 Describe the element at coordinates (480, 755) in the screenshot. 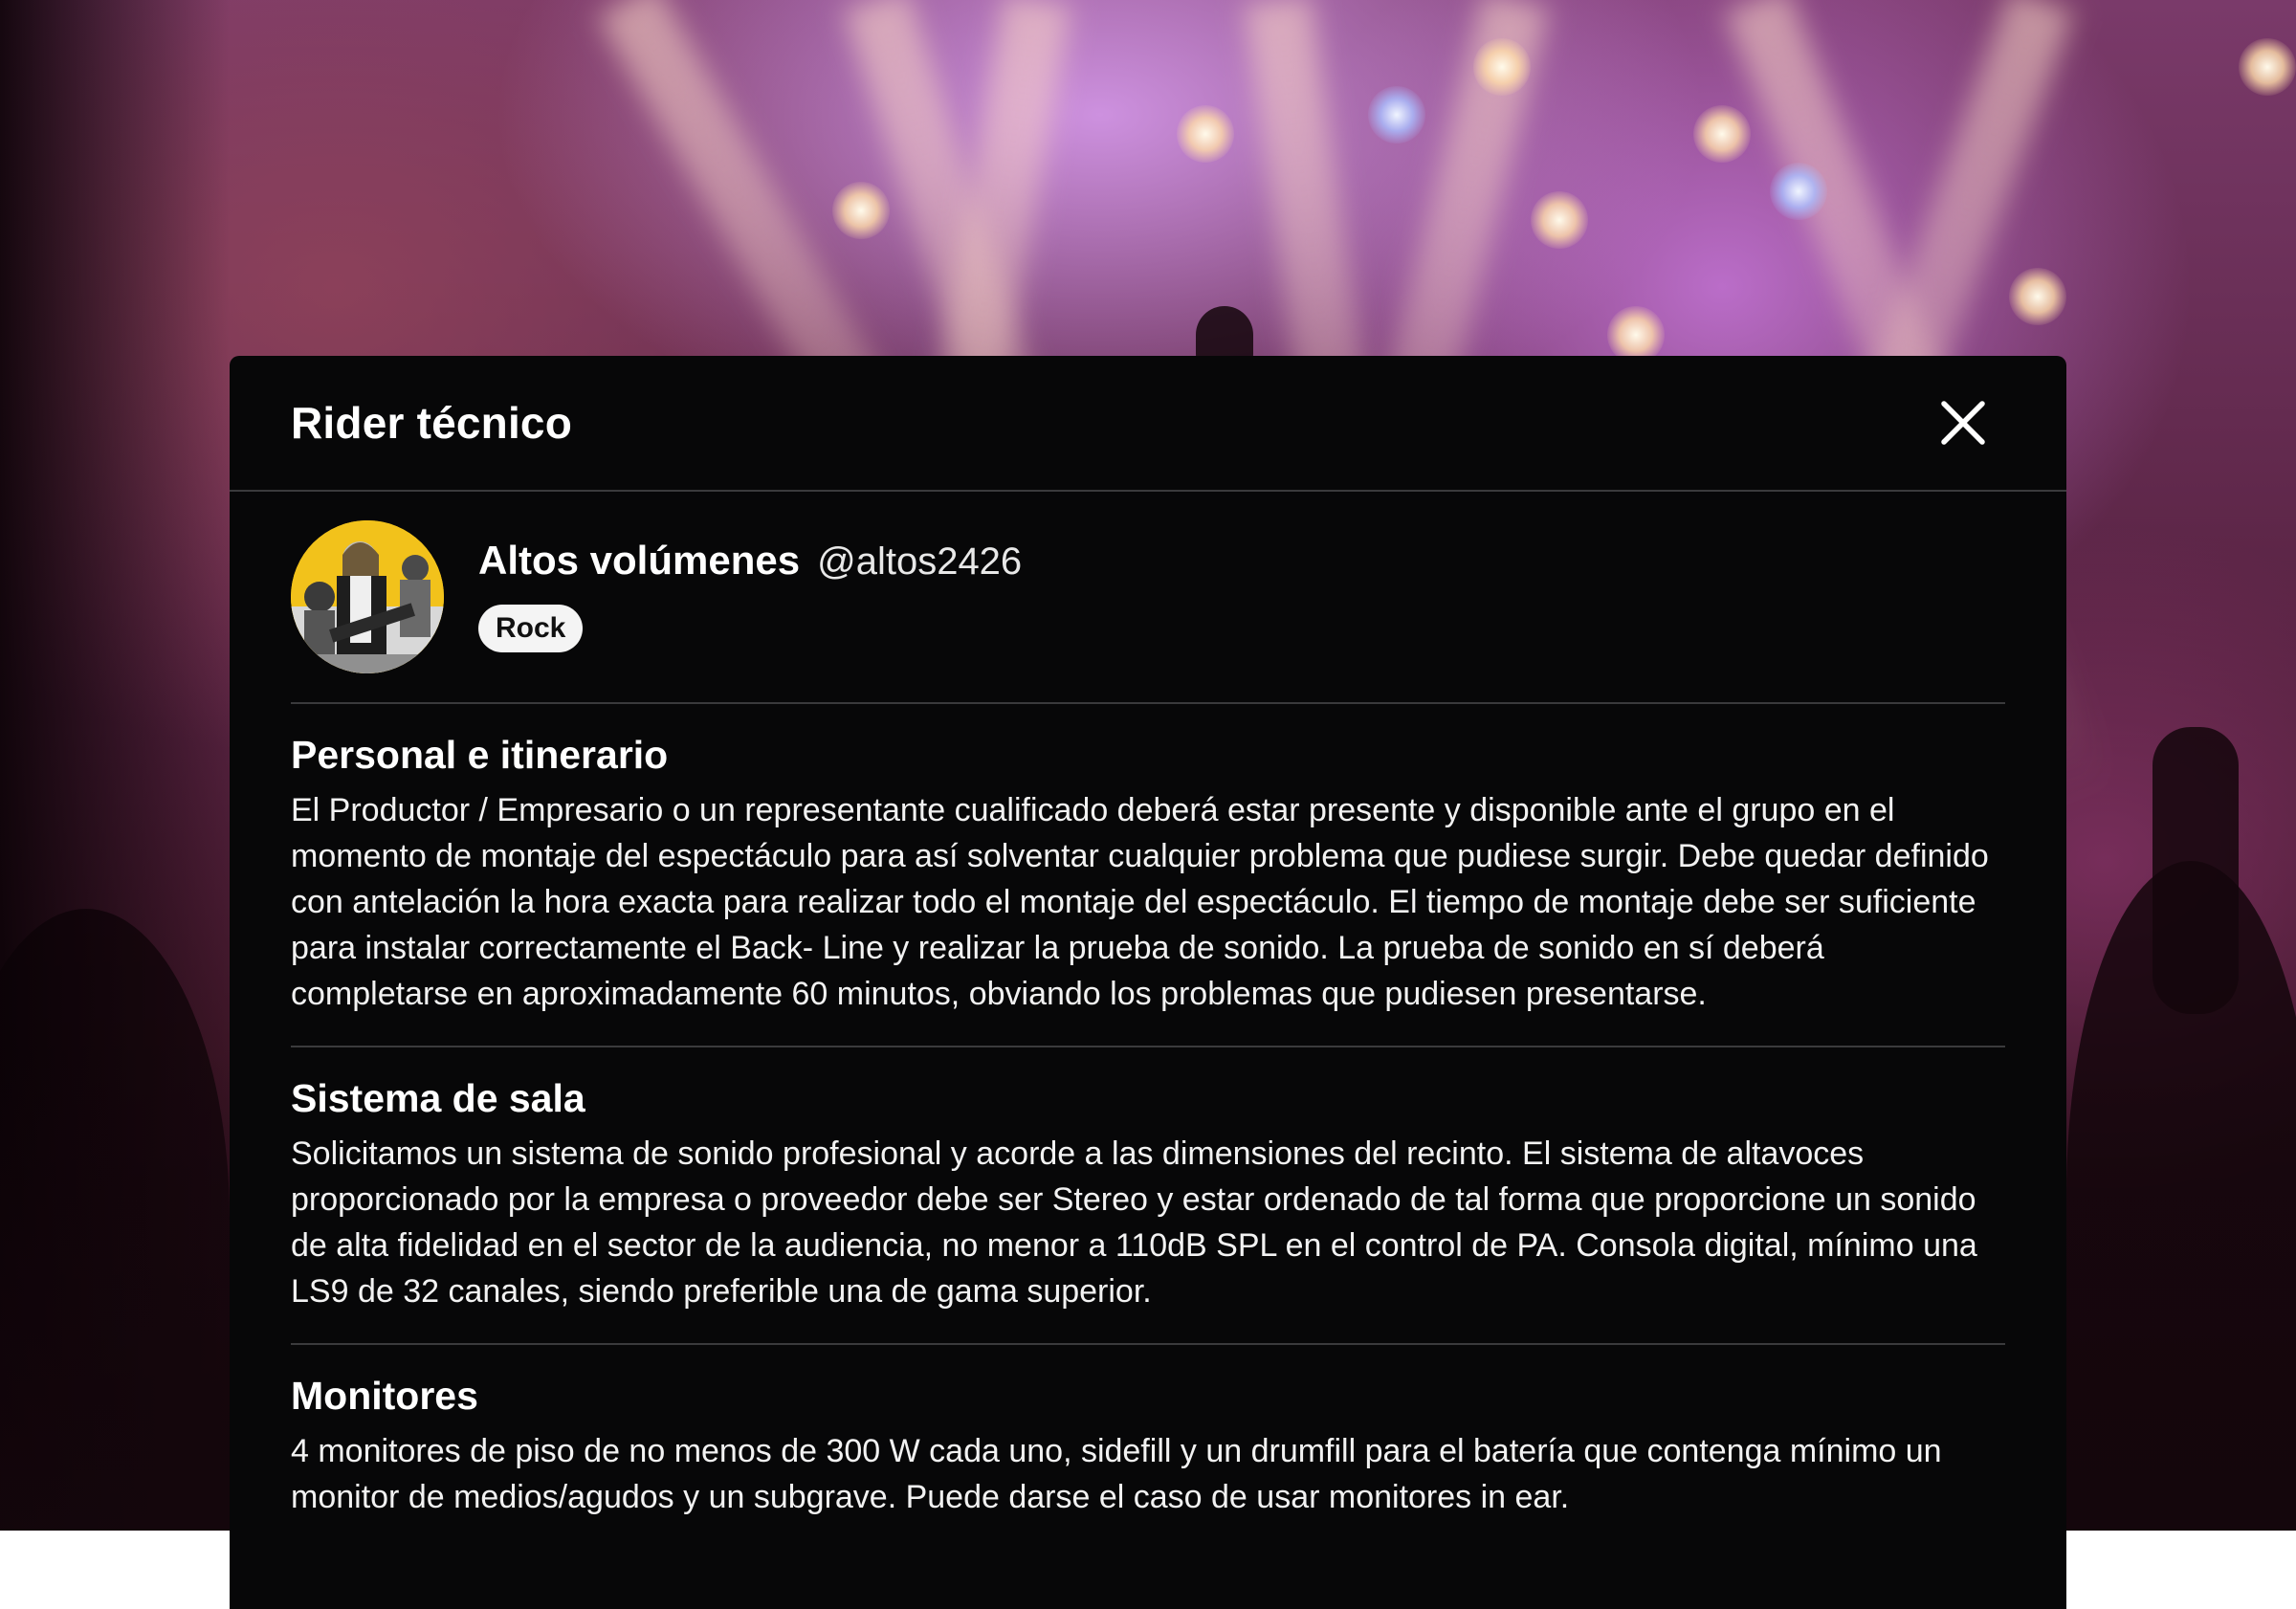

I see `section-title: Personal e itinerario` at that location.